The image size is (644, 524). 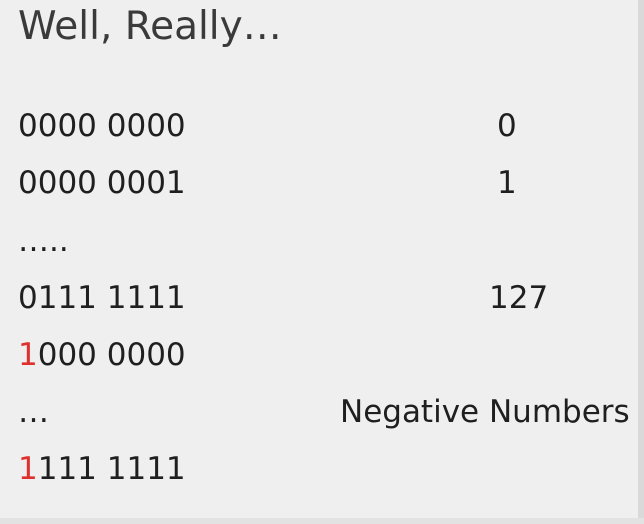 I want to click on window-edge, so click(x=641, y=262).